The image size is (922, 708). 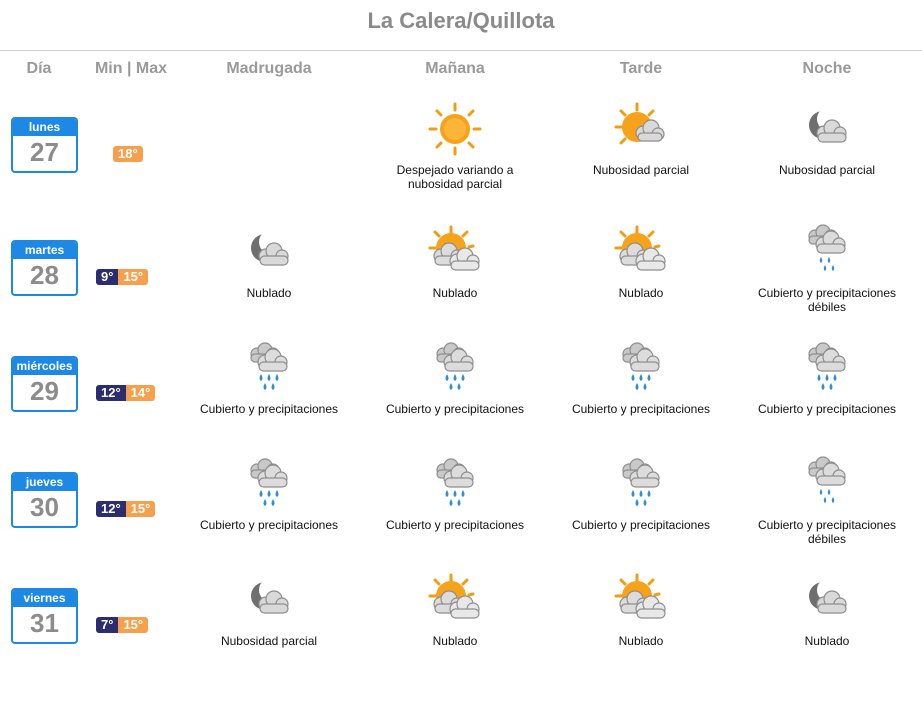 I want to click on temperature-range: 9° 15°, so click(x=122, y=277).